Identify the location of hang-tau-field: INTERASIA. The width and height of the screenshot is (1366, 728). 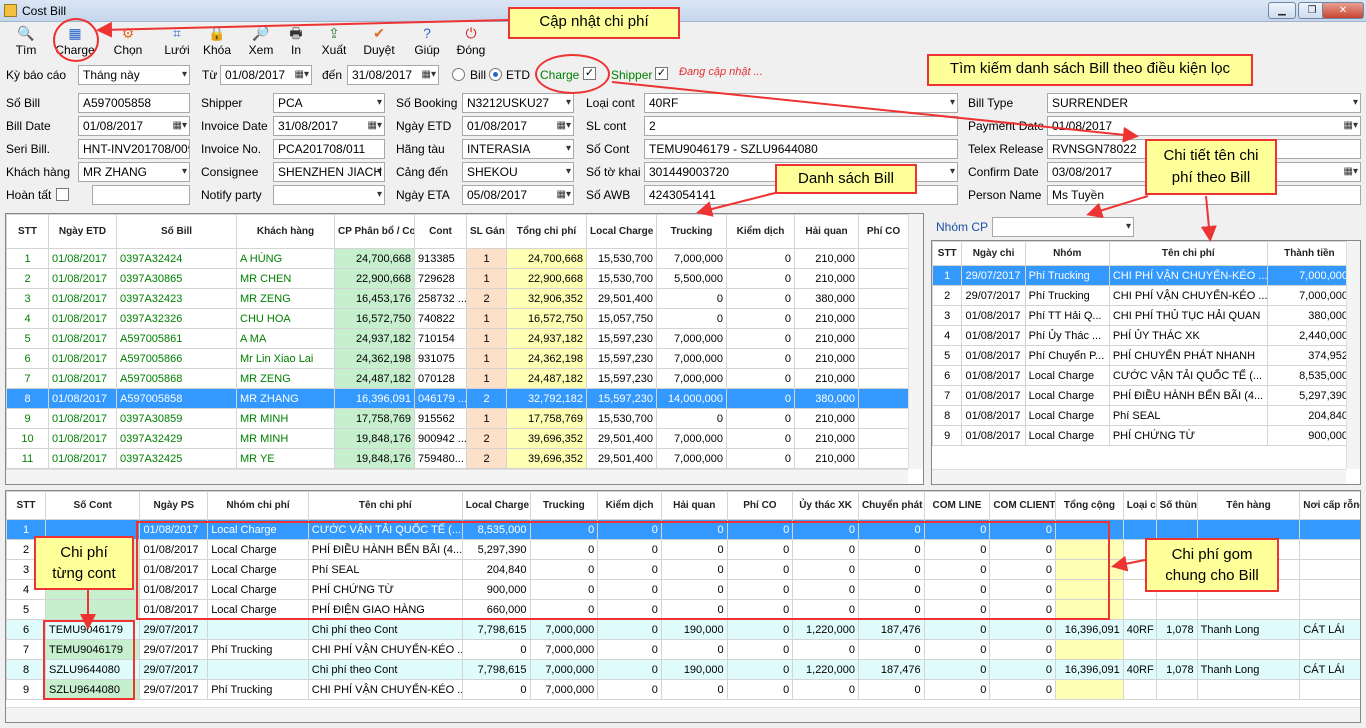
(518, 149).